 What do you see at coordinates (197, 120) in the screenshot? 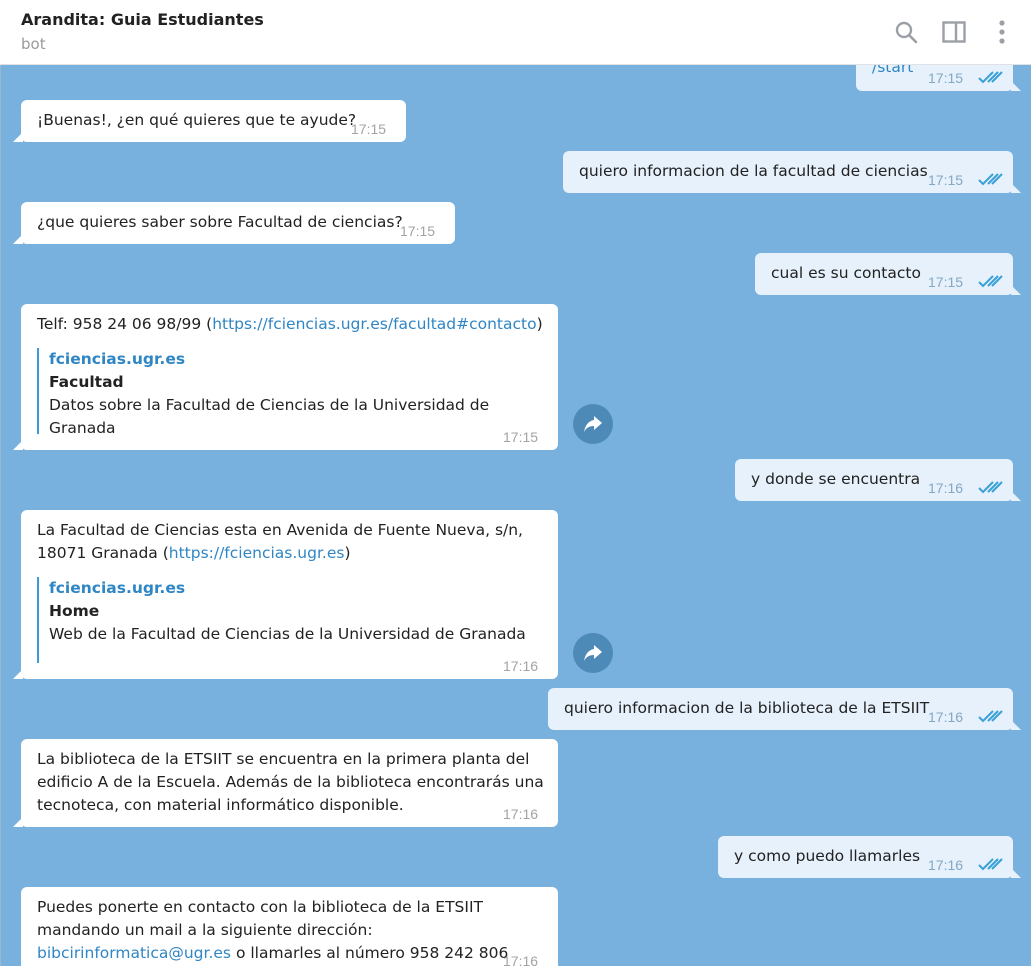
I see `message-text: ¡Buenas!, ¿en qué quieres que te ayude?` at bounding box center [197, 120].